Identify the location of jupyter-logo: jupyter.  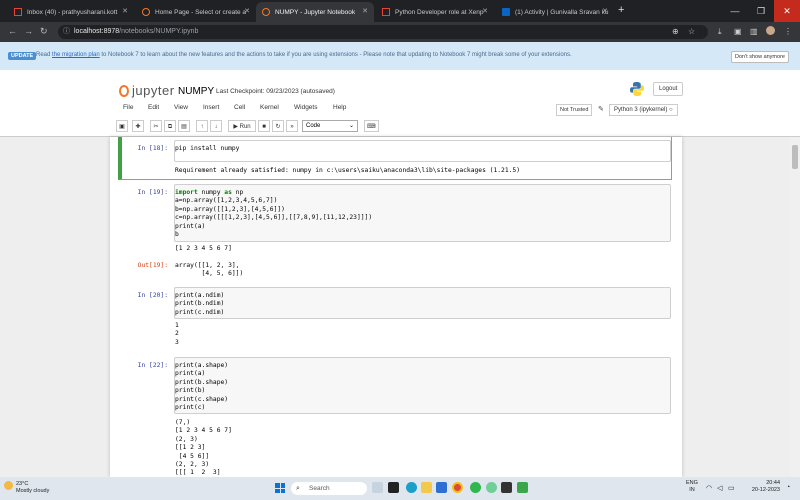
(147, 90).